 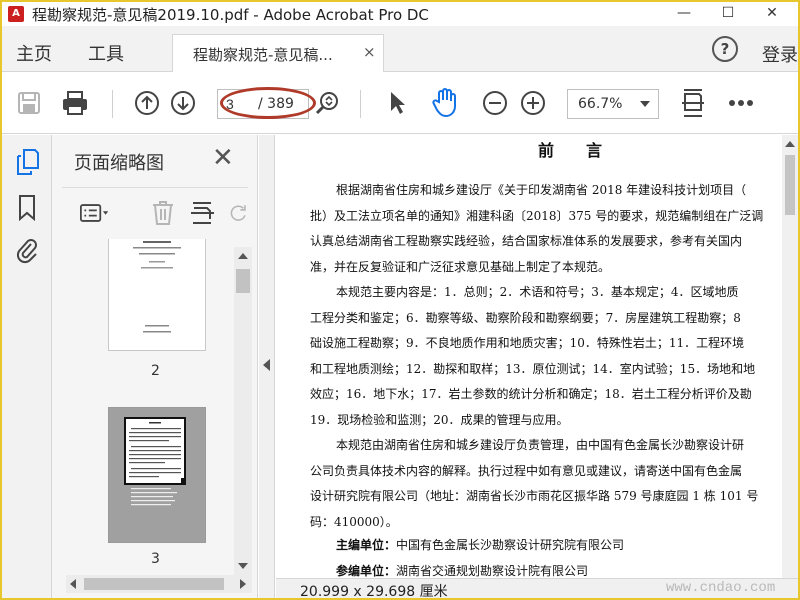 What do you see at coordinates (526, 470) in the screenshot?
I see `document-text-line: 公司负责具体技术内容的解释。执行过程中如有意见或建议，请寄送中国有色金属` at bounding box center [526, 470].